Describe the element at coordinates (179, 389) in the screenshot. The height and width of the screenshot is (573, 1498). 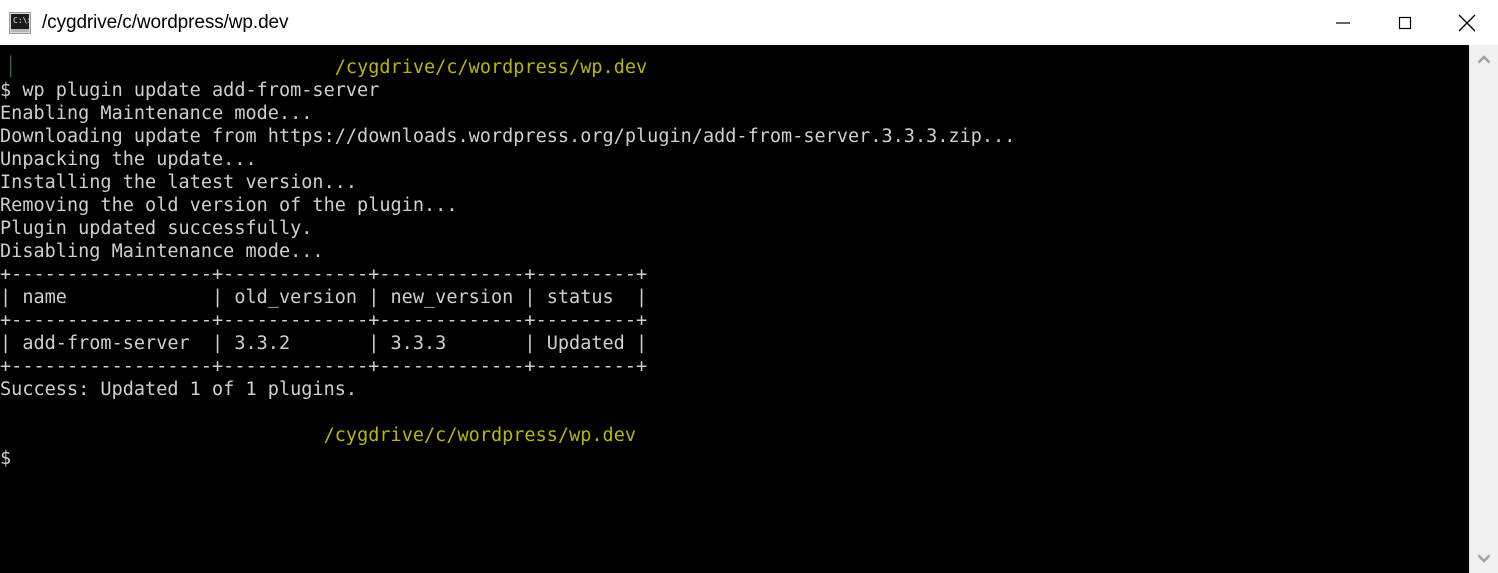
I see `terminal-text-segment: Success: Updated 1 of 1 plugins.` at that location.